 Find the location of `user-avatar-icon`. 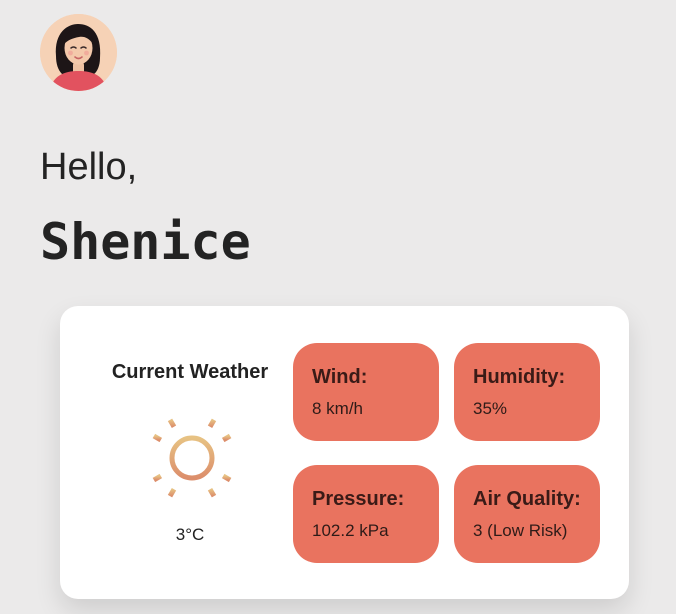

user-avatar-icon is located at coordinates (78, 52).